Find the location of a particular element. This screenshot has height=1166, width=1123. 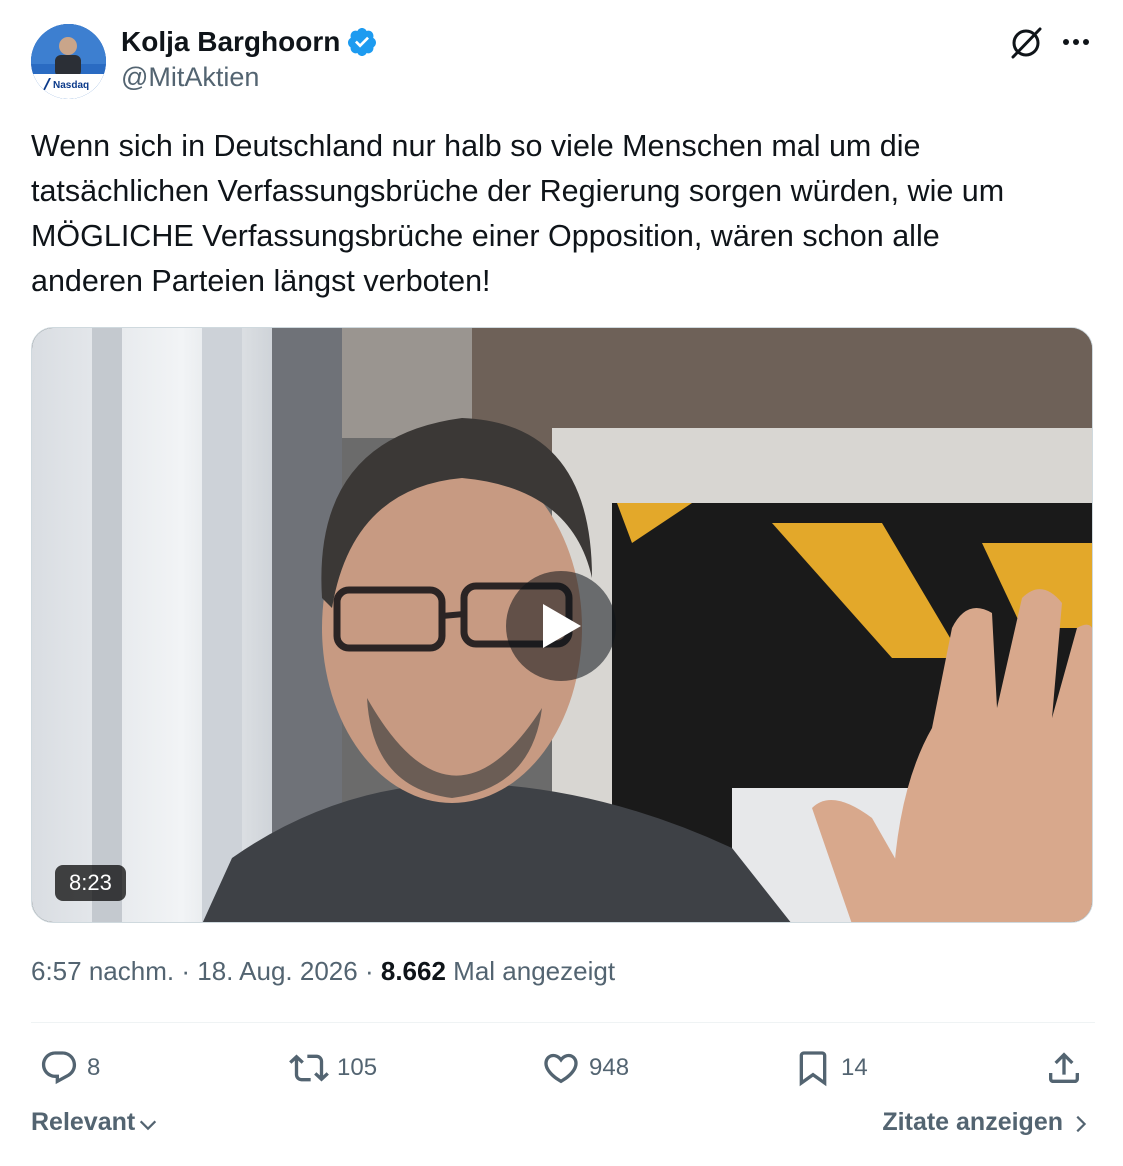

quotes-label: Zitate anzeigen is located at coordinates (972, 1122).